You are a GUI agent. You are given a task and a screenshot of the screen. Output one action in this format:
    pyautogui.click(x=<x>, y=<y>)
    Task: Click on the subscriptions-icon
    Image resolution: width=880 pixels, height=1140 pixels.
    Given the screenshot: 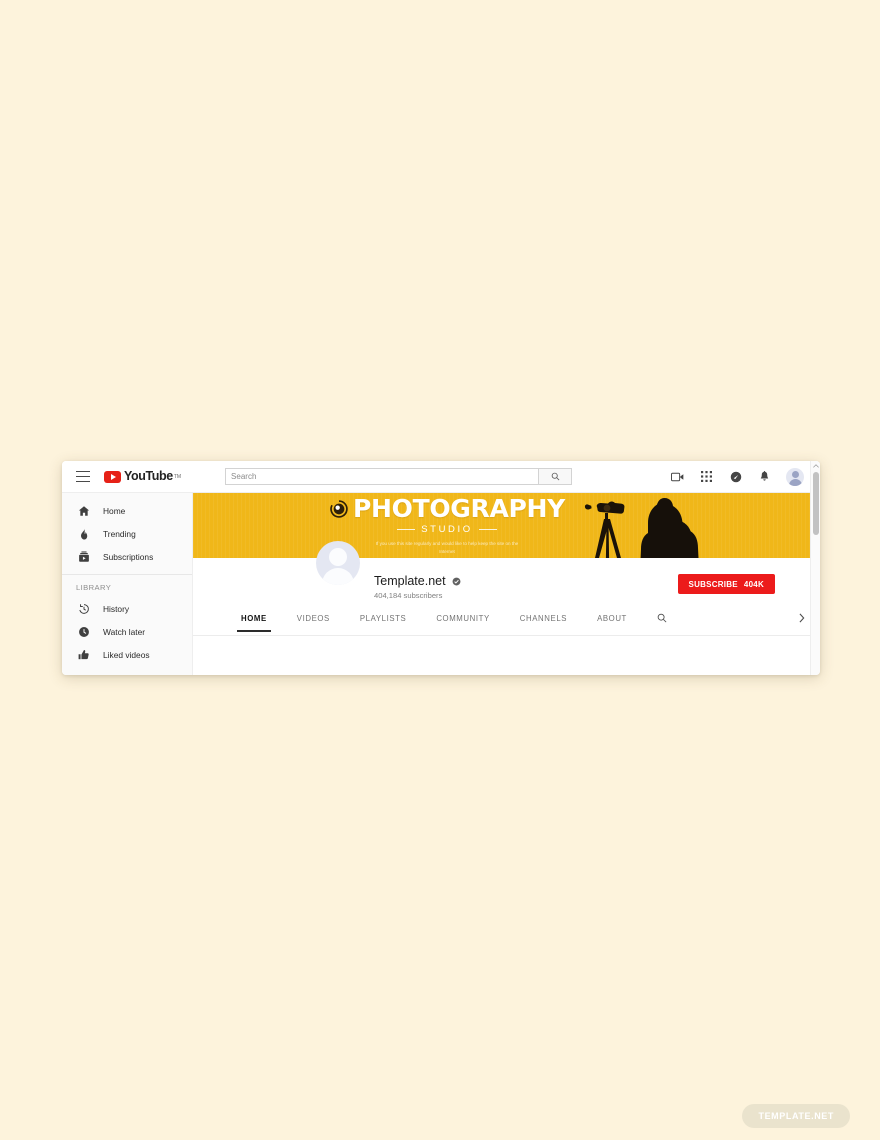 What is the action you would take?
    pyautogui.click(x=83, y=556)
    